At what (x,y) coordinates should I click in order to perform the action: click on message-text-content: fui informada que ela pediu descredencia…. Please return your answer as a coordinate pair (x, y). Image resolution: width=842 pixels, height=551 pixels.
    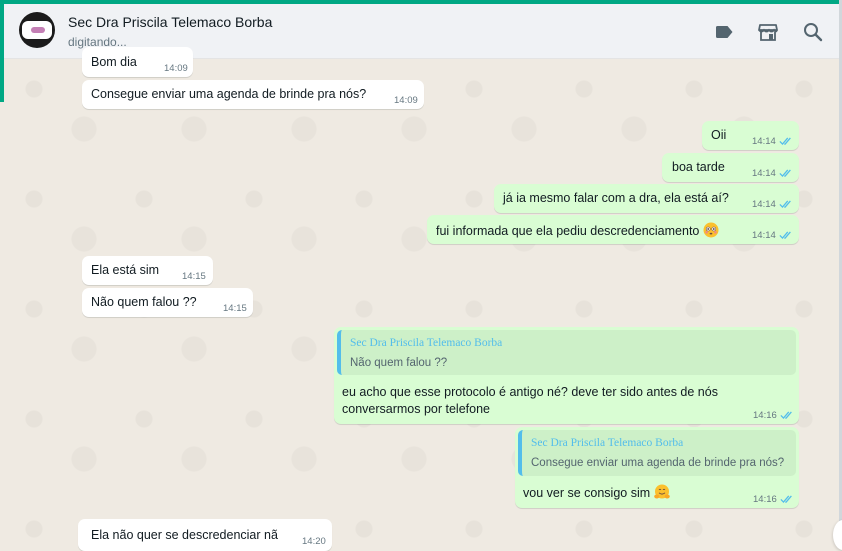
    Looking at the image, I should click on (568, 231).